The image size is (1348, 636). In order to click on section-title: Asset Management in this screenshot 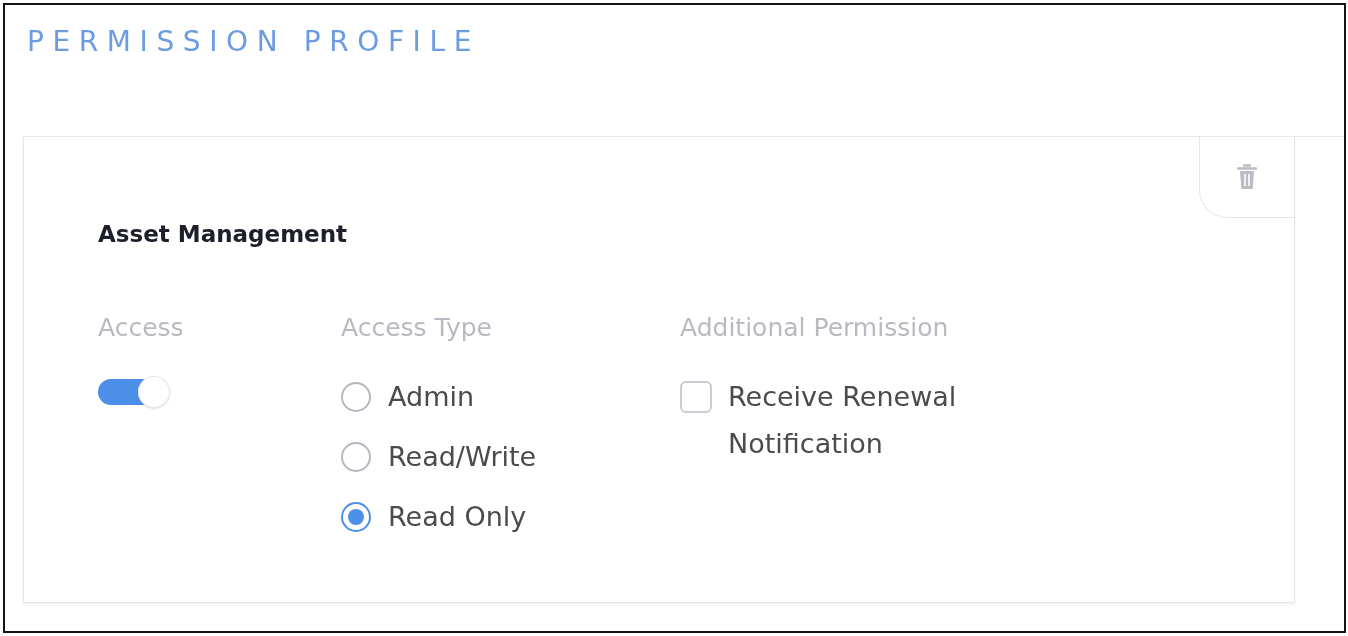, I will do `click(223, 234)`.